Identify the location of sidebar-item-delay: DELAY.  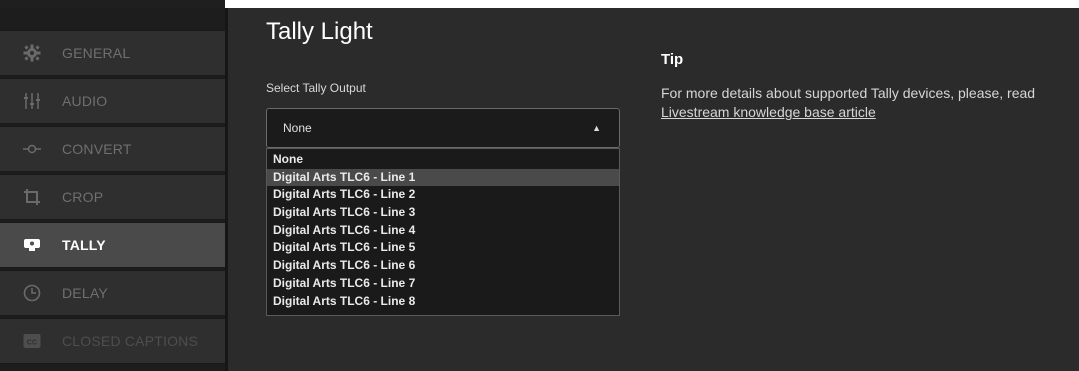
(112, 293).